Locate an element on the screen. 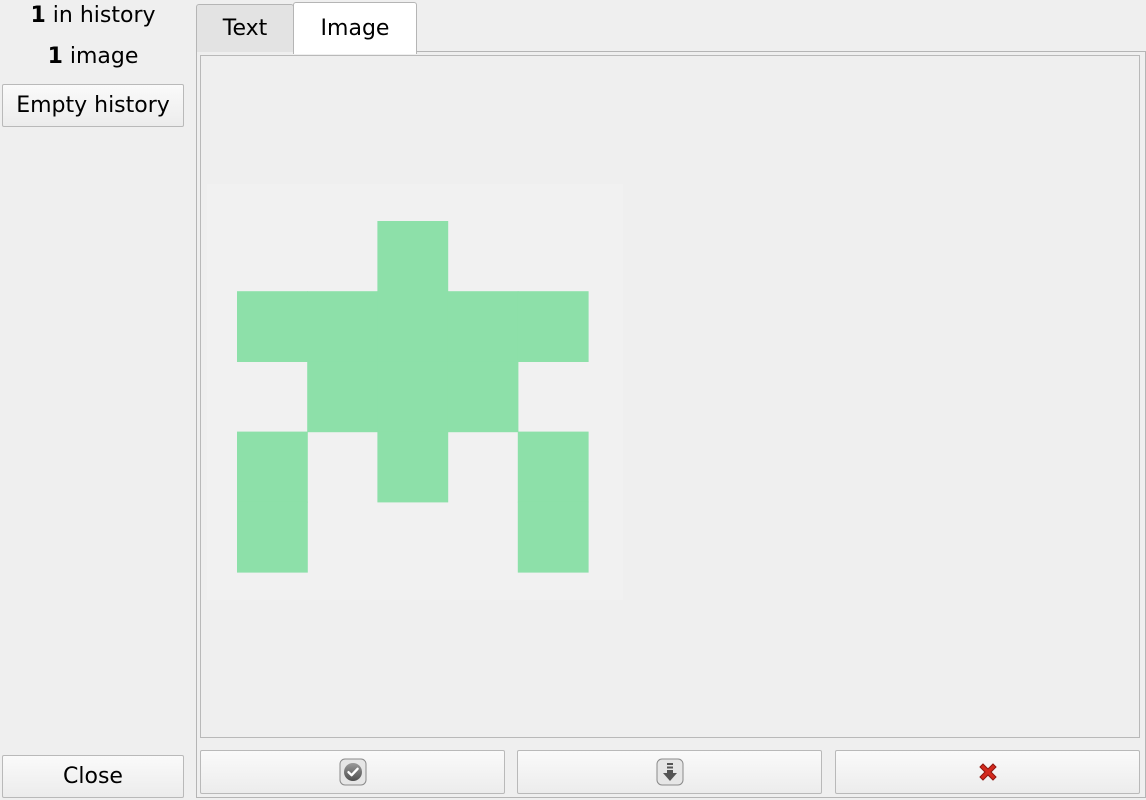 This screenshot has width=1146, height=800. confirm-button is located at coordinates (352, 772).